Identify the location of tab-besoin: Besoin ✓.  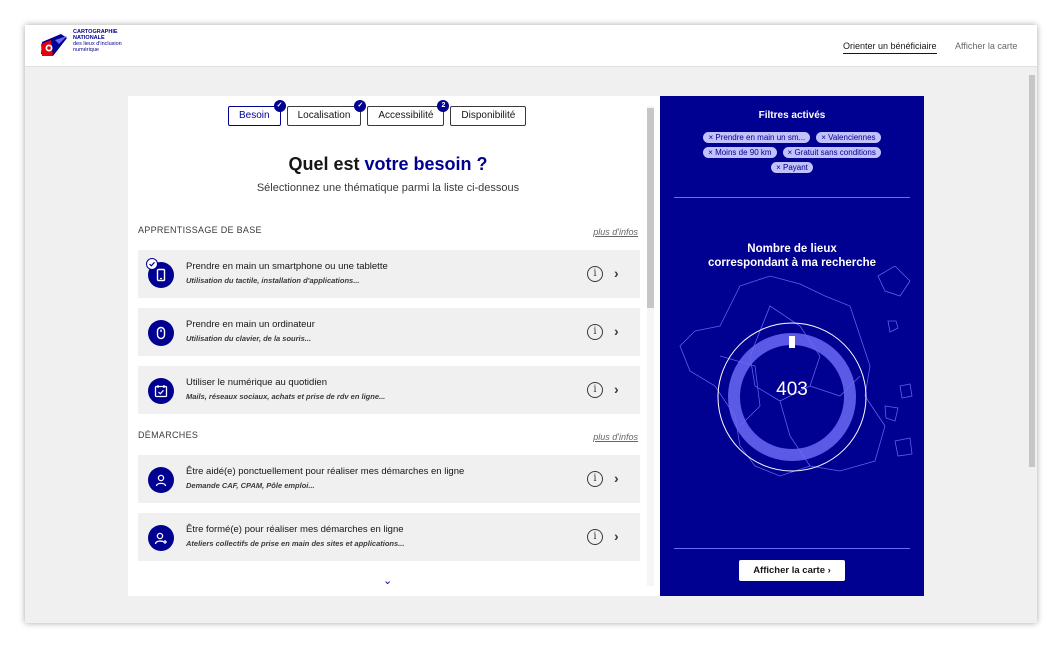
(257, 113).